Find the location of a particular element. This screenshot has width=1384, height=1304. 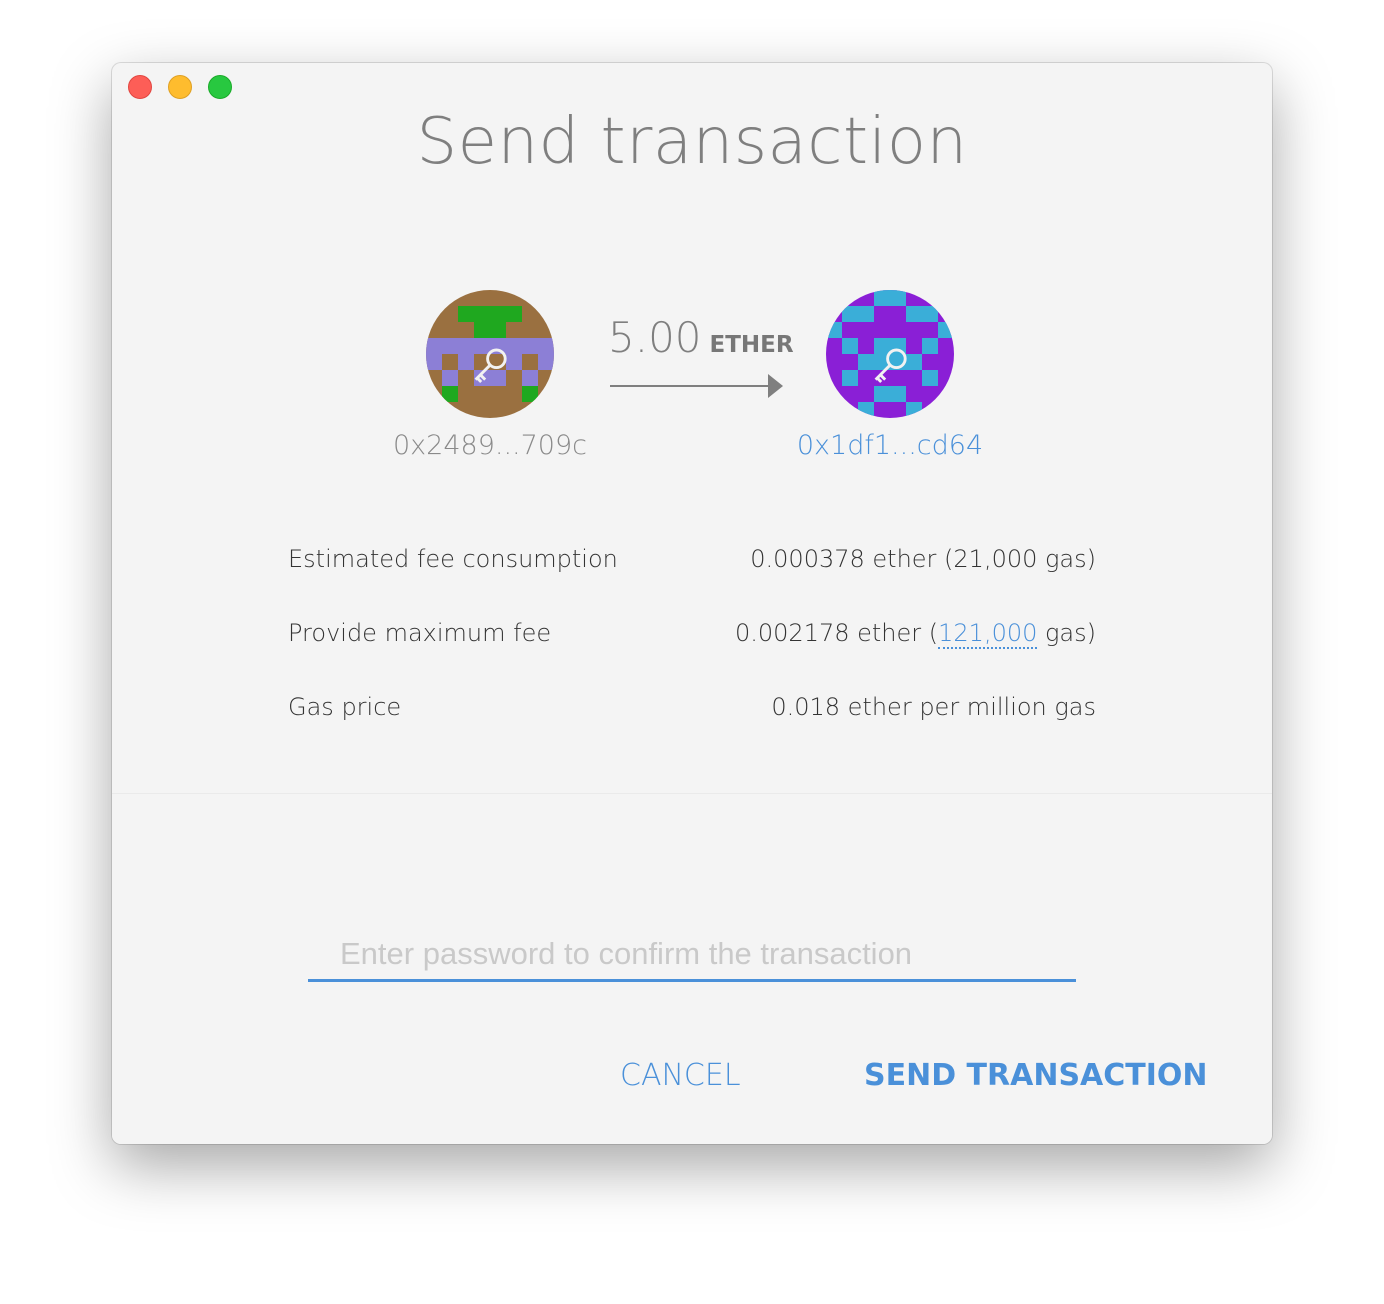

maximum-fee-prefix: 0.002178 ether ( is located at coordinates (836, 633).